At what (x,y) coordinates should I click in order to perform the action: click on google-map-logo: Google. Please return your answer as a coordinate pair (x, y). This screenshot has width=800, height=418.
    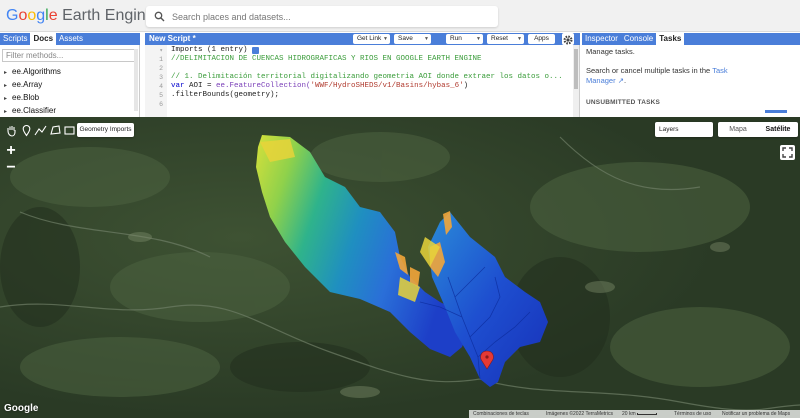
    Looking at the image, I should click on (21, 408).